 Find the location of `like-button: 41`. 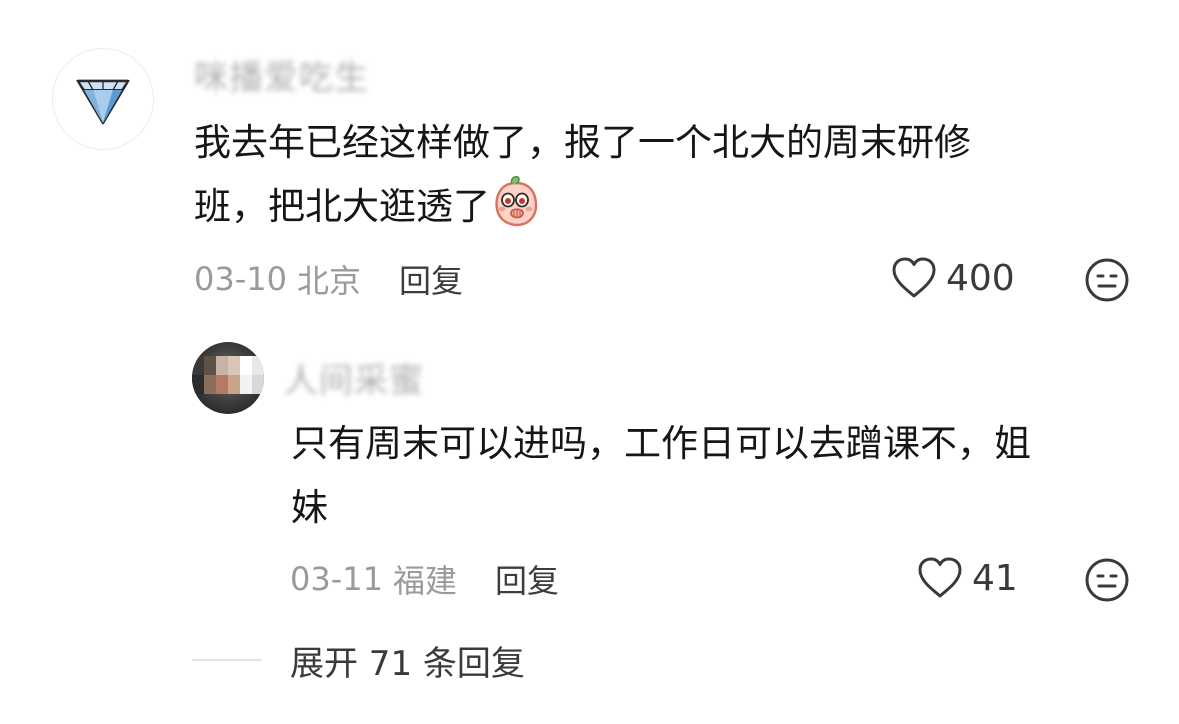

like-button: 41 is located at coordinates (967, 578).